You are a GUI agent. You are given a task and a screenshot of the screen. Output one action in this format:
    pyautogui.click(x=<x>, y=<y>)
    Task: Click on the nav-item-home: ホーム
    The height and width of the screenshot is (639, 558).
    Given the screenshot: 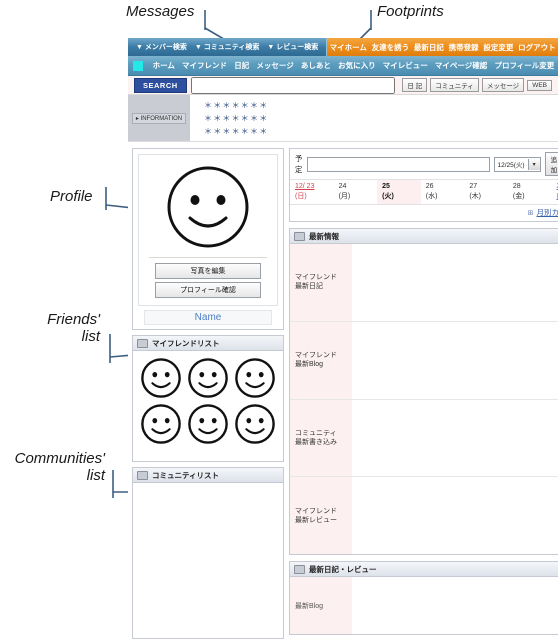 What is the action you would take?
    pyautogui.click(x=164, y=65)
    